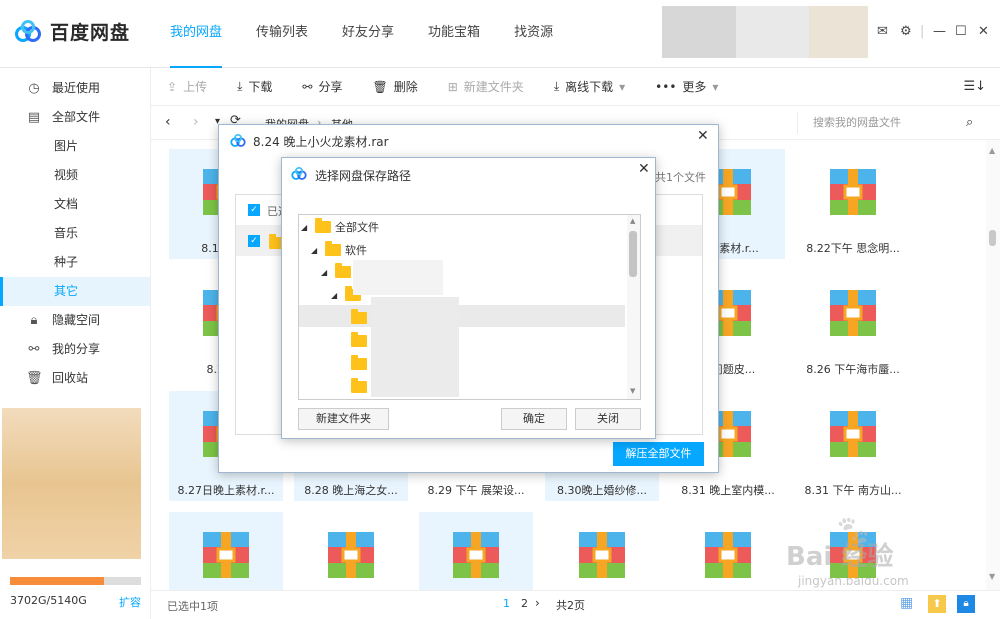 Image resolution: width=1000 pixels, height=619 pixels. What do you see at coordinates (34, 349) in the screenshot?
I see `share-icon: ⚯` at bounding box center [34, 349].